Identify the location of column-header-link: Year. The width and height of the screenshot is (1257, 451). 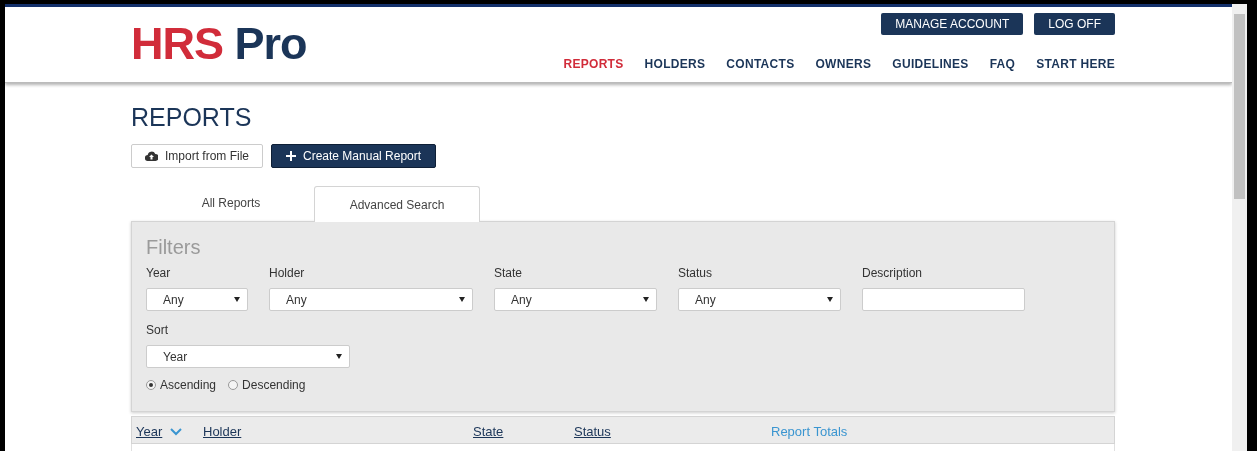
(149, 432).